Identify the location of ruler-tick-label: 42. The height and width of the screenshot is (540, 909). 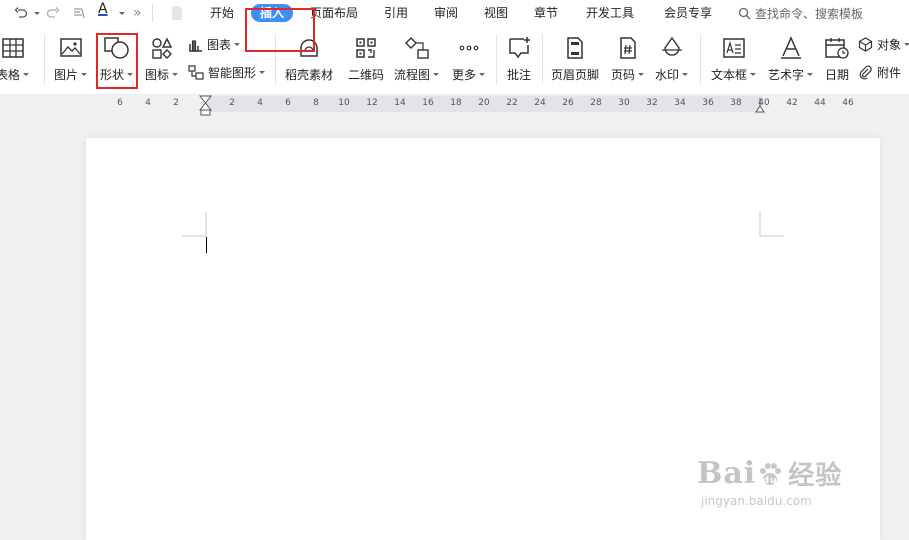
(792, 103).